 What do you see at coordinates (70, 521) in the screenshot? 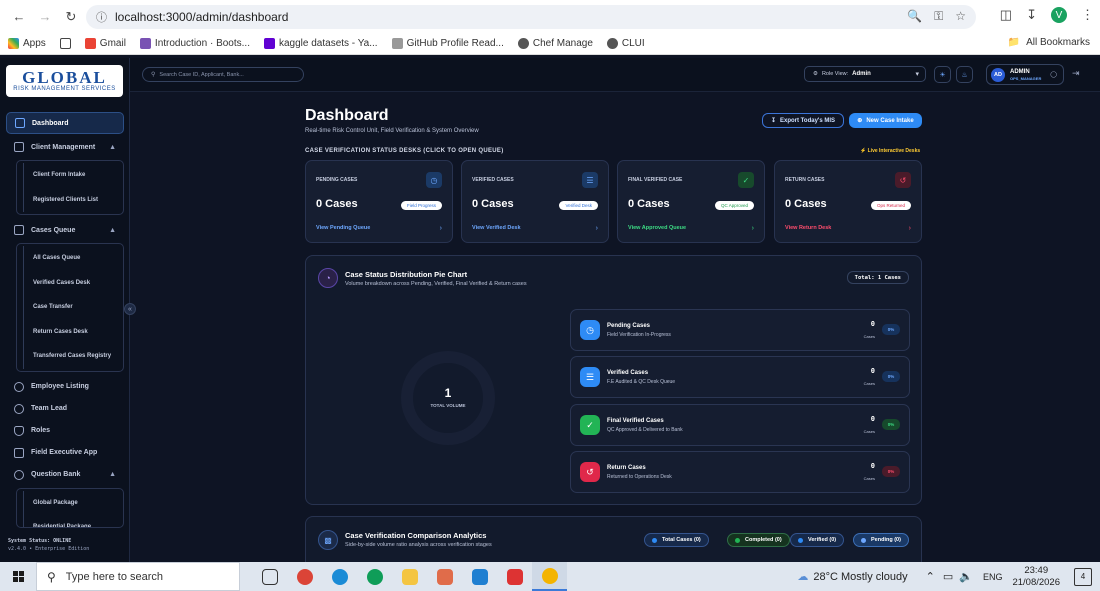
I see `sidebar-item-residential-package: Residential Package` at bounding box center [70, 521].